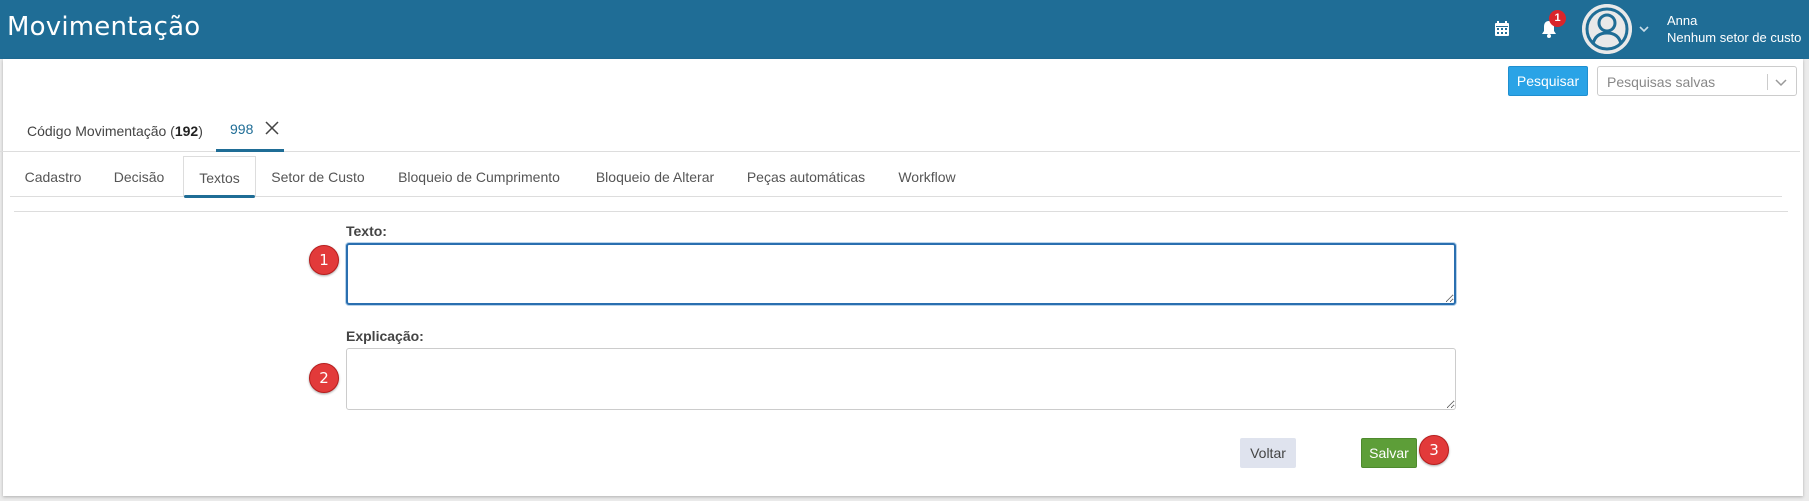 The height and width of the screenshot is (501, 1809). What do you see at coordinates (219, 177) in the screenshot?
I see `tab-textos: Textos` at bounding box center [219, 177].